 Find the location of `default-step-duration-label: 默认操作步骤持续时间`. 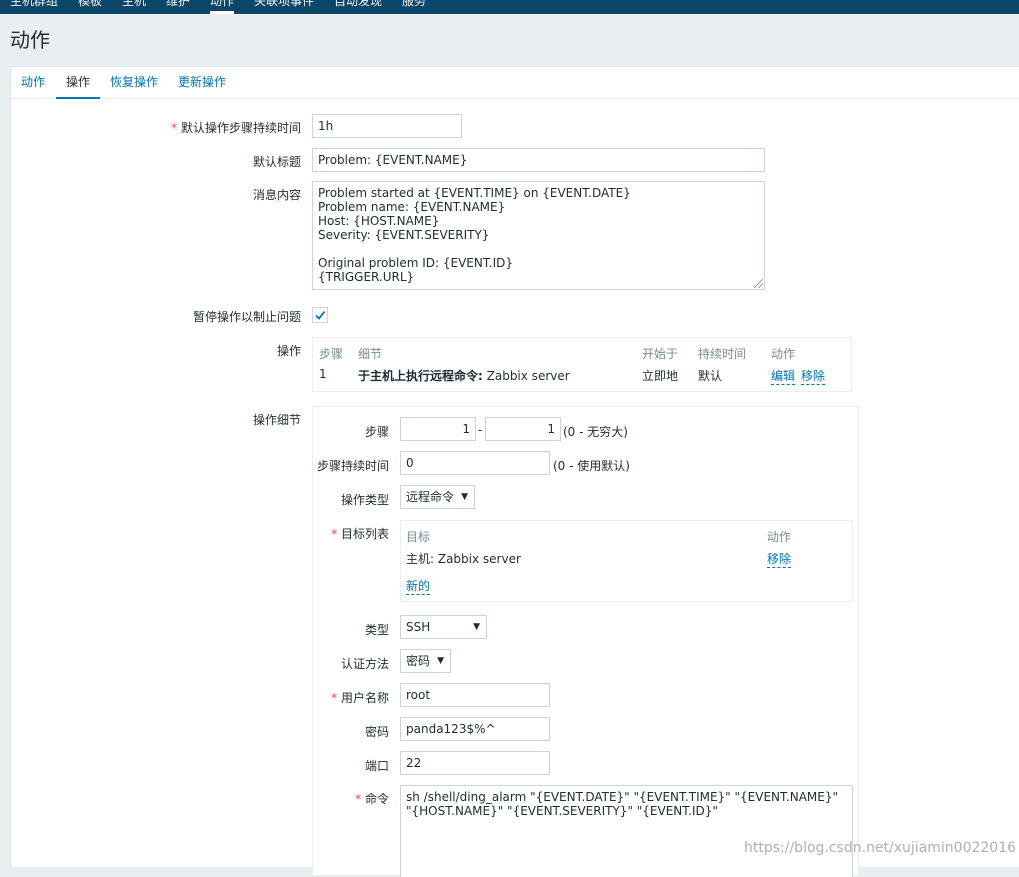

default-step-duration-label: 默认操作步骤持续时间 is located at coordinates (236, 127).